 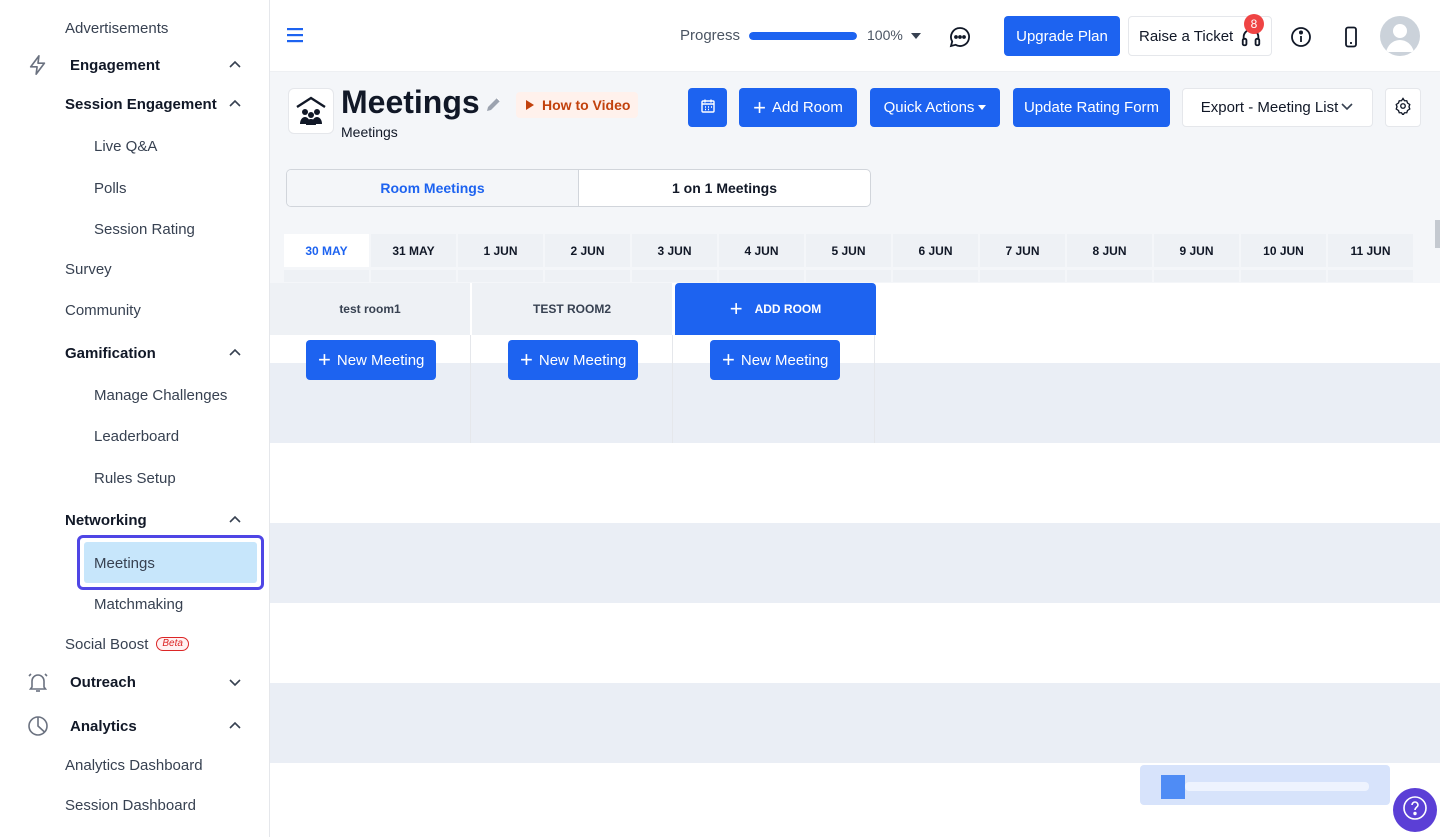 I want to click on sidebar-section-networking: Networking, so click(x=134, y=520).